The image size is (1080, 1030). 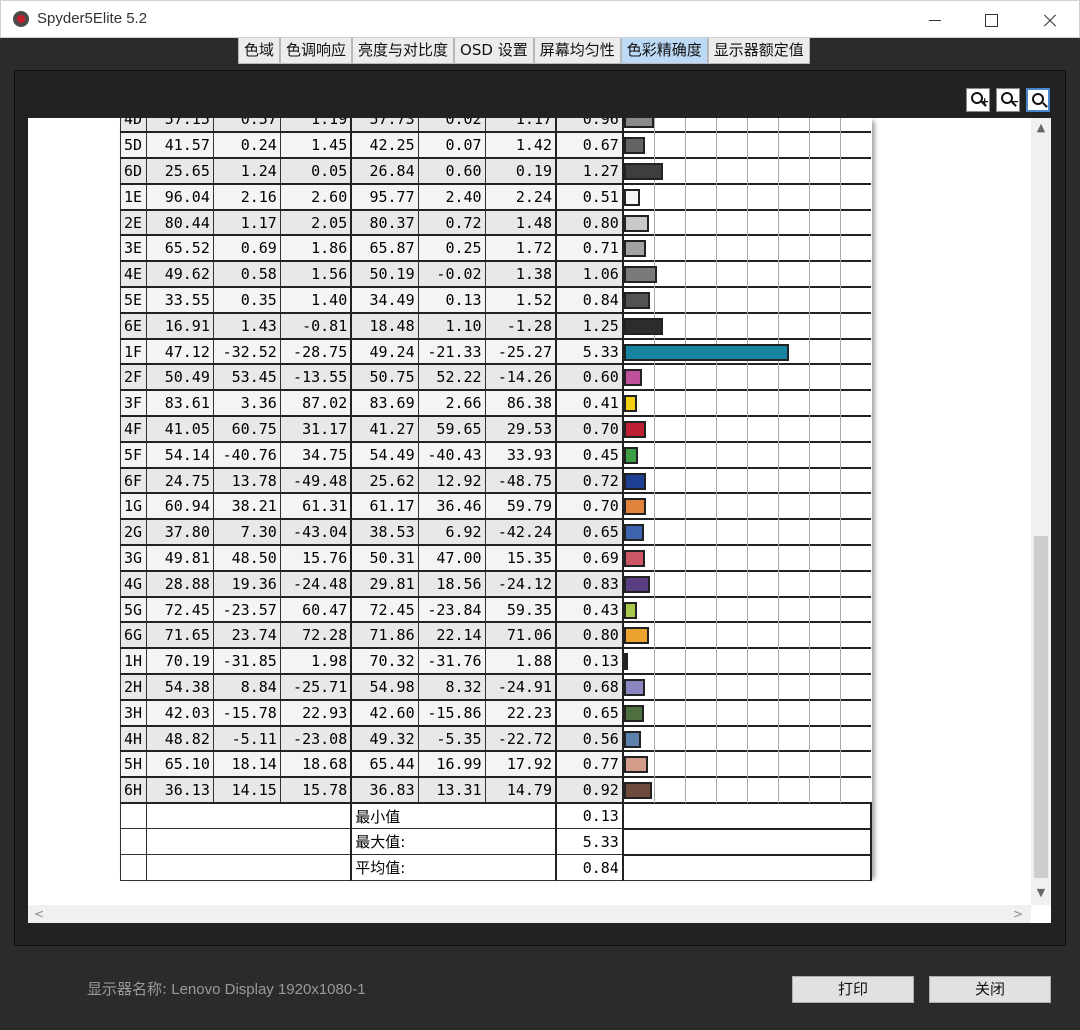 I want to click on maximize-button, so click(x=992, y=20).